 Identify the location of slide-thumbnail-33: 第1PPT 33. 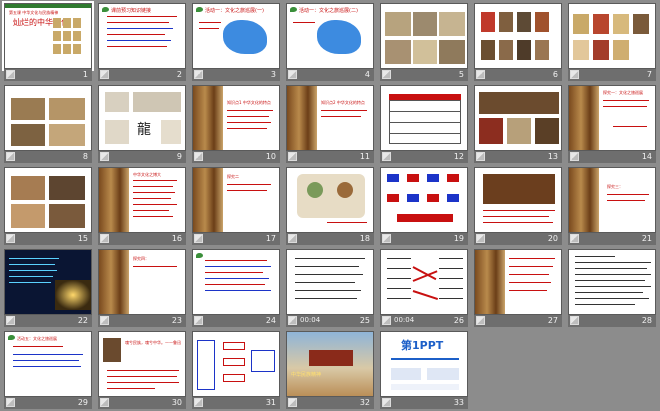
(427, 371).